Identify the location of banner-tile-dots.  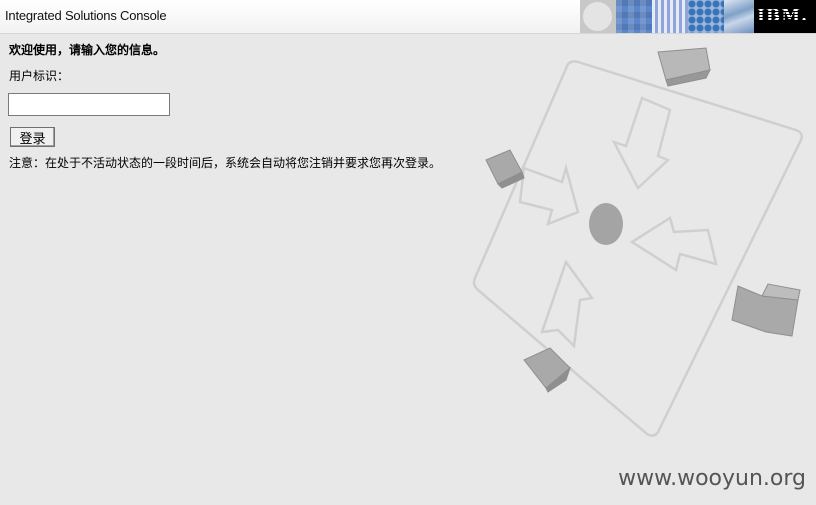
(706, 16).